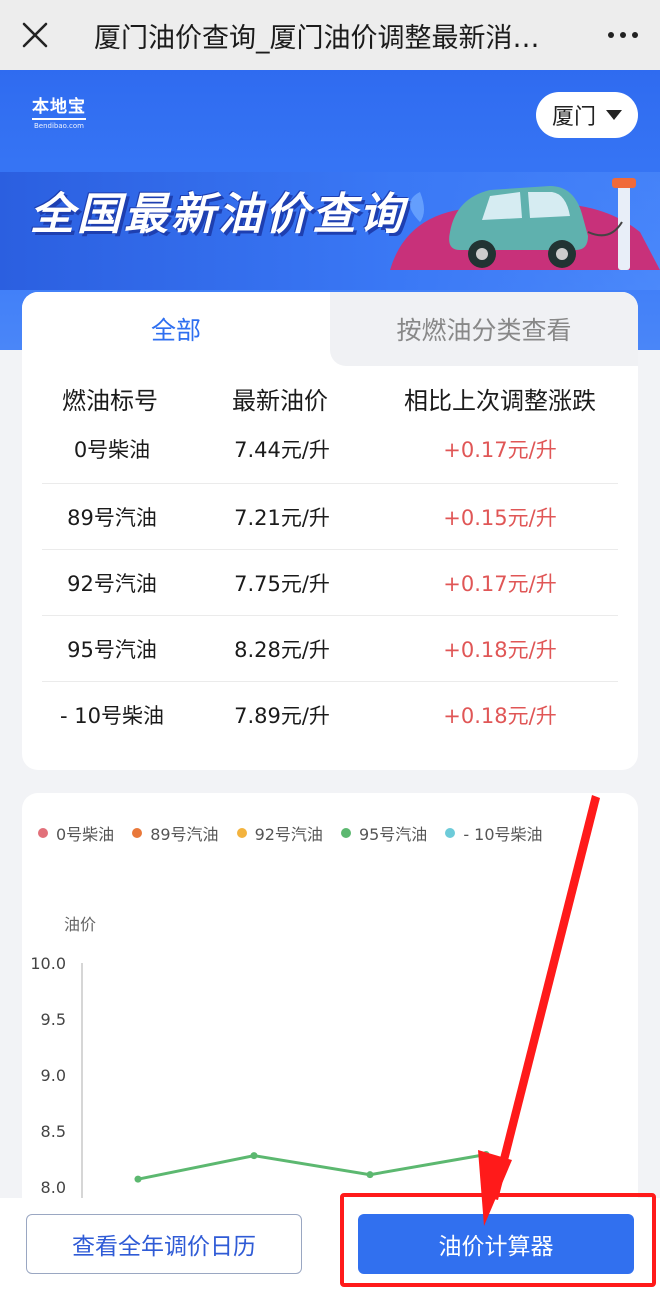 The height and width of the screenshot is (1292, 660). Describe the element at coordinates (59, 106) in the screenshot. I see `logo-text: 本地宝` at that location.